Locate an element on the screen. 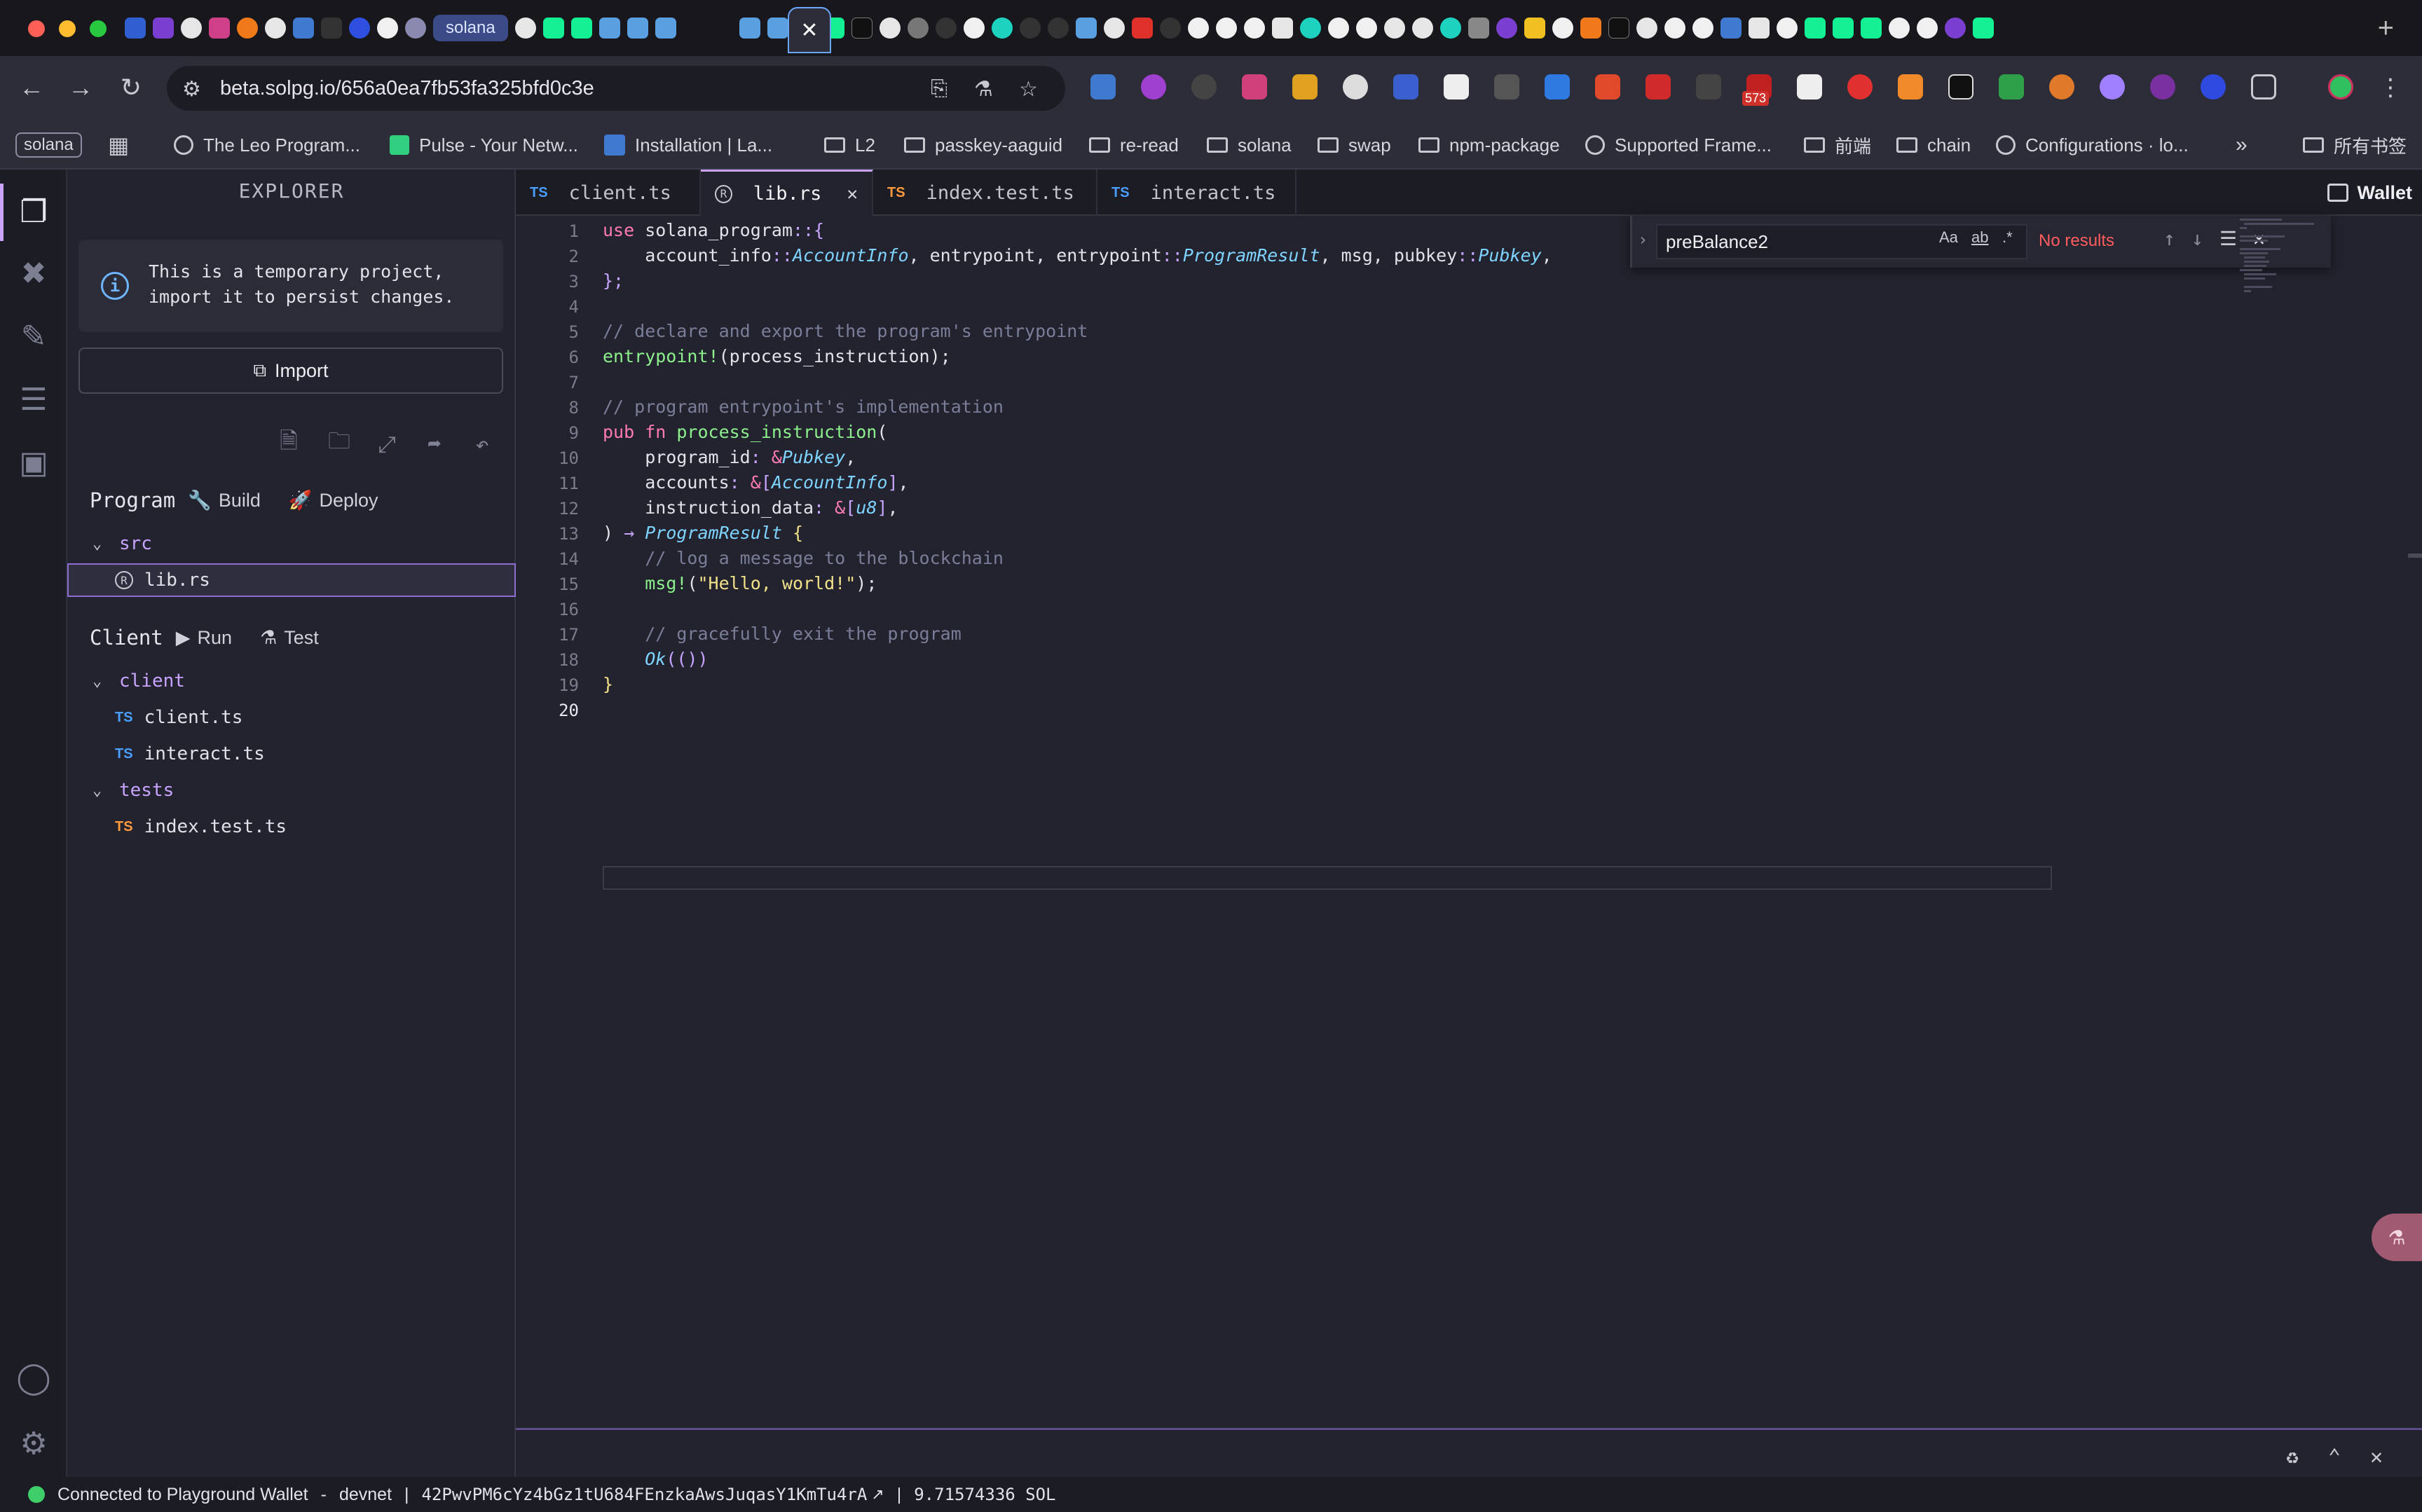 The image size is (2422, 1512). browser-menu-icon: ⋮ is located at coordinates (2390, 87).